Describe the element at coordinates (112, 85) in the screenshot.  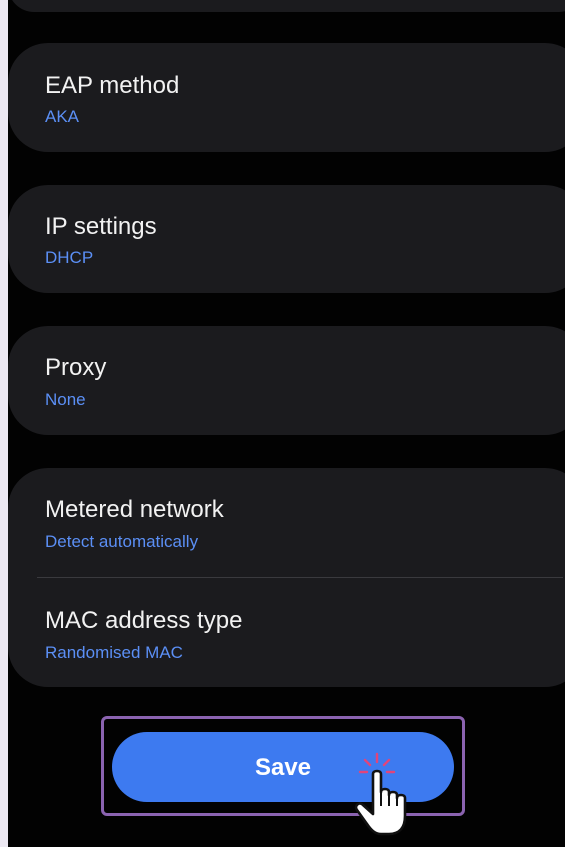
I see `eap-method-title: EAP method` at that location.